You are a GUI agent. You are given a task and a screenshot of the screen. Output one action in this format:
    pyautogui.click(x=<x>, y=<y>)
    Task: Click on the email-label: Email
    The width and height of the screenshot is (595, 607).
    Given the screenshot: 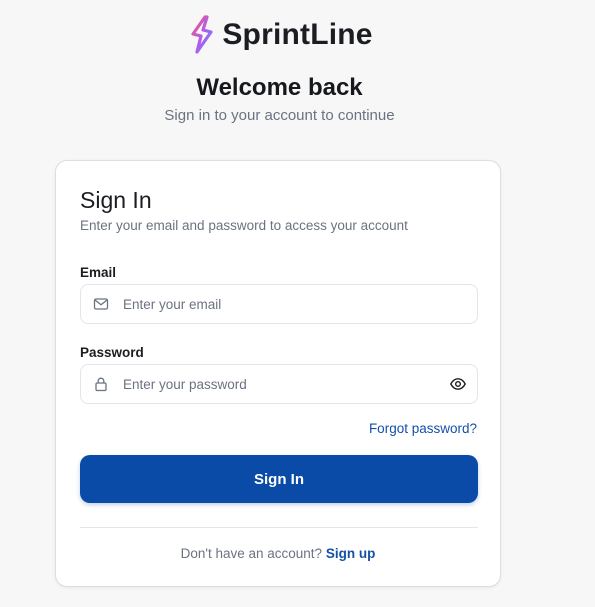 What is the action you would take?
    pyautogui.click(x=98, y=272)
    